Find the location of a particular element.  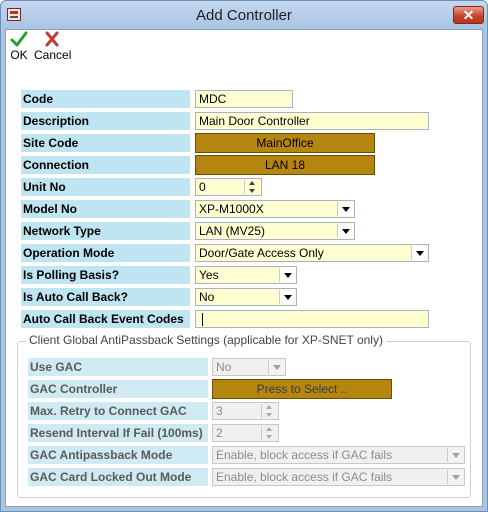

site-code-selector: MainOffice is located at coordinates (285, 143).